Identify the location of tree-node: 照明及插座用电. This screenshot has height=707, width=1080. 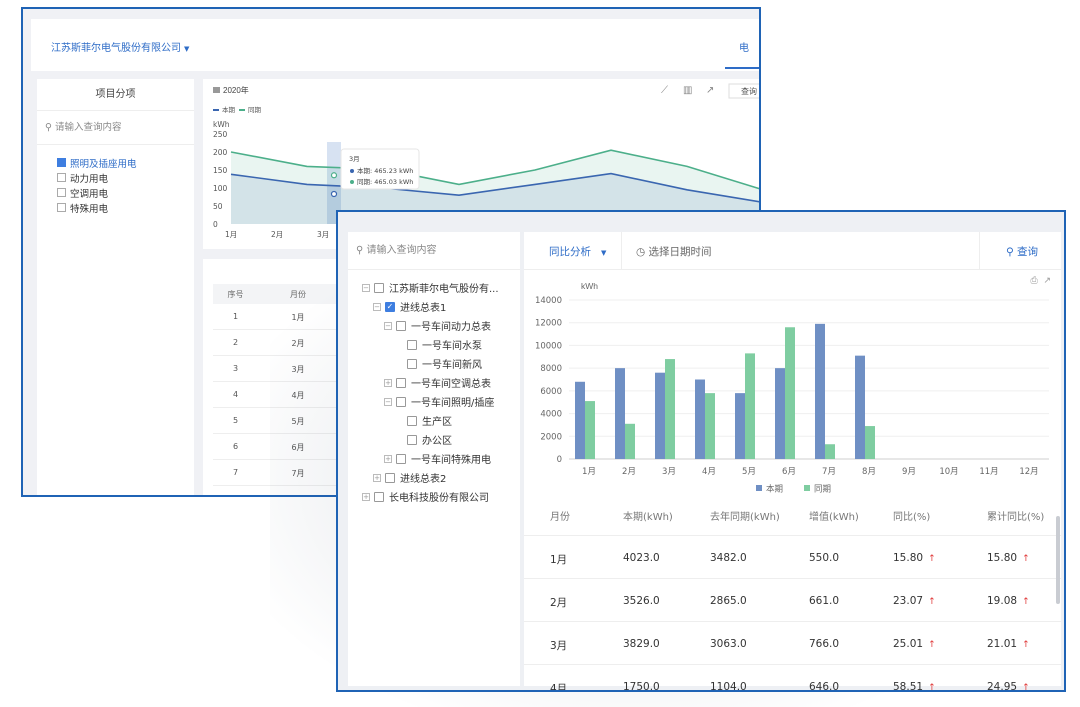
(125, 162).